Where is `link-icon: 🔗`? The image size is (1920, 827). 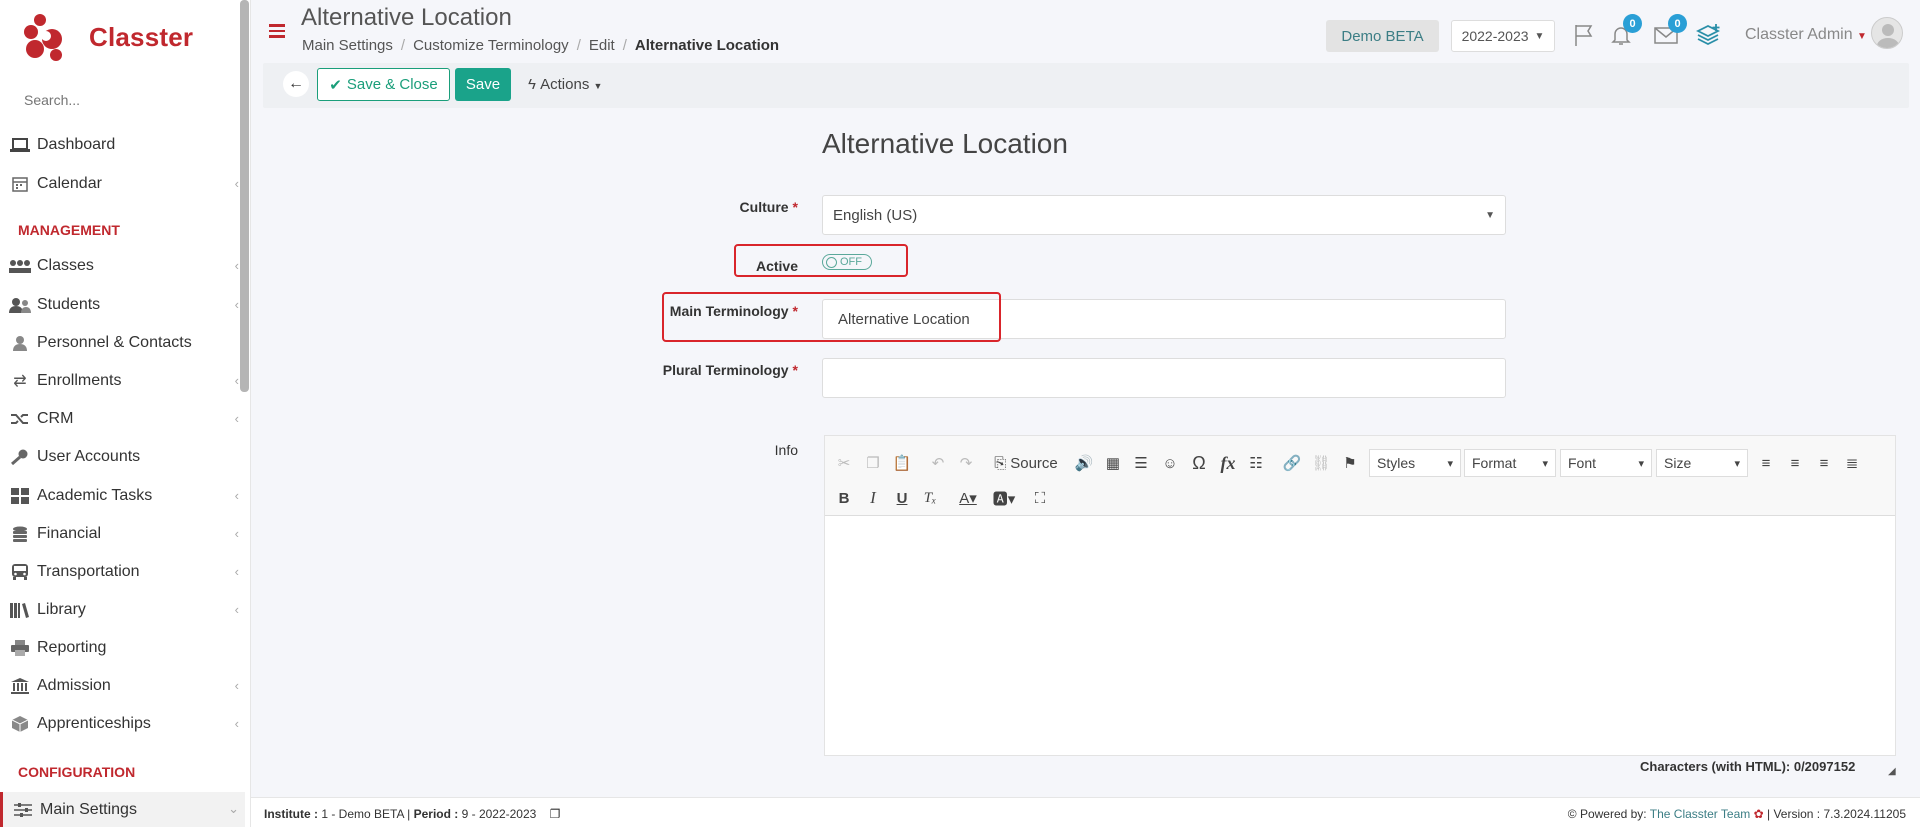 link-icon: 🔗 is located at coordinates (1292, 463).